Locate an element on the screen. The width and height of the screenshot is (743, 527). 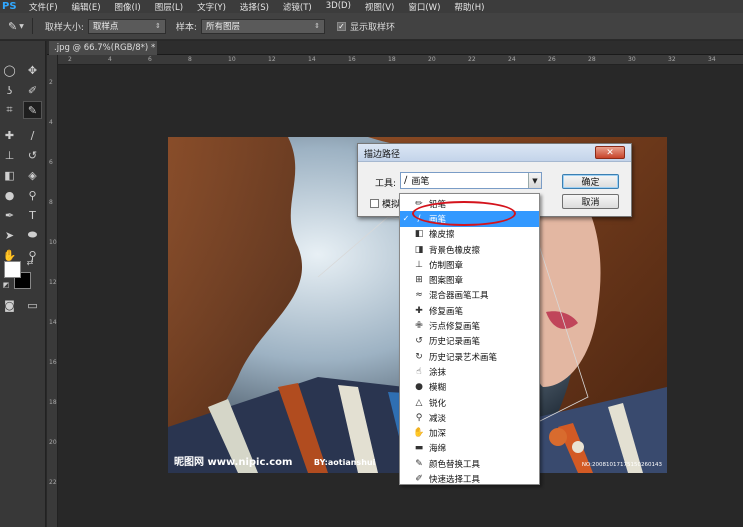
dropdown-option: ⊥ 仿制图章 is located at coordinates (469, 264).